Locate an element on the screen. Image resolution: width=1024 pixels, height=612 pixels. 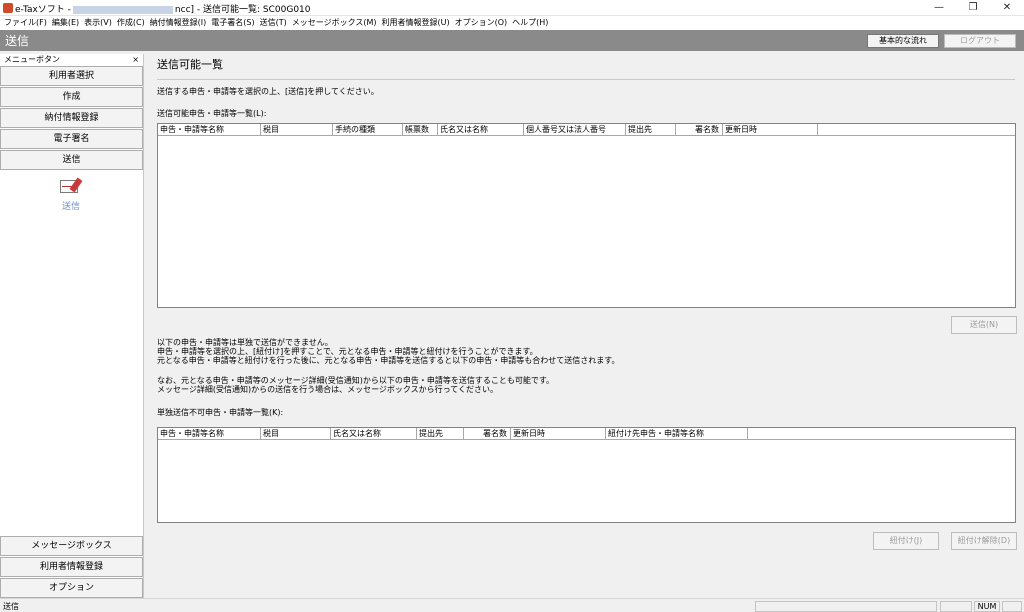
sidebar-item-payment-info: 納付情報登録 is located at coordinates (71, 118).